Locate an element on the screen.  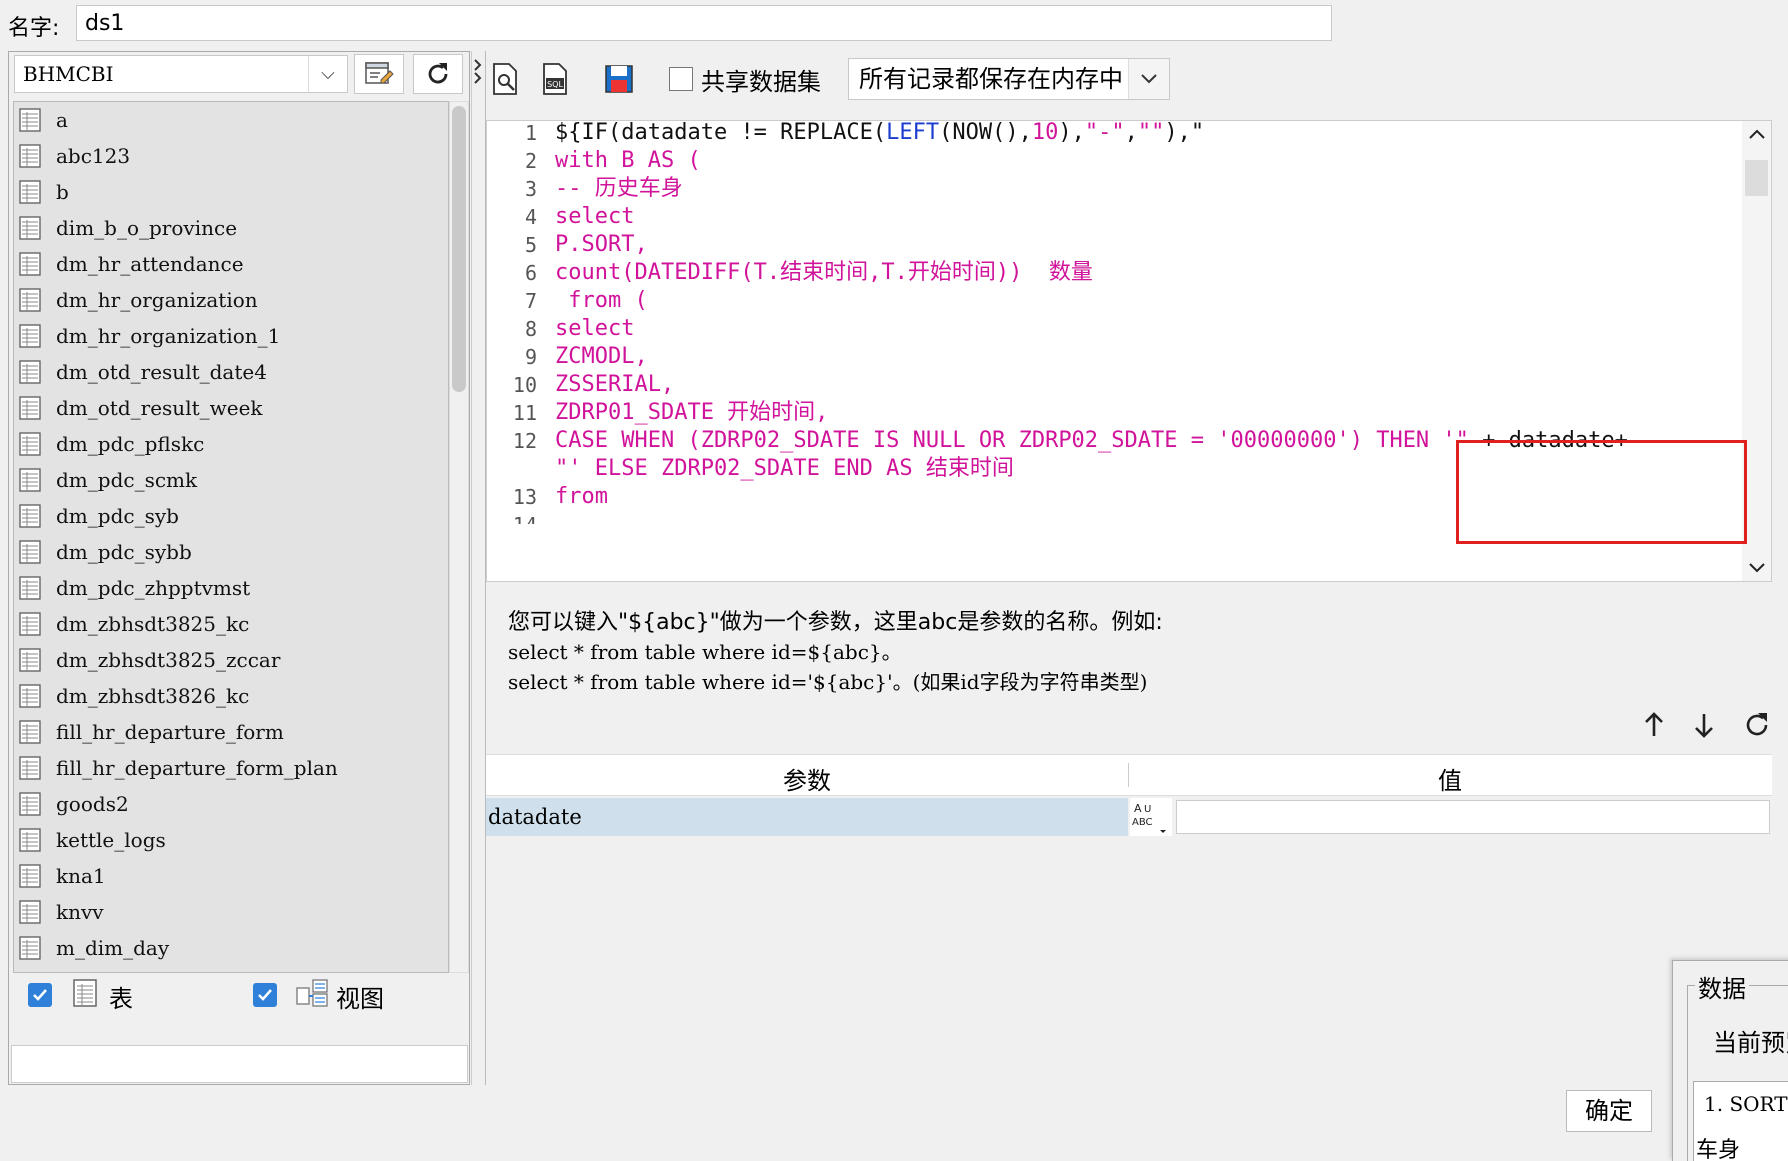
table-list-item: knvv is located at coordinates (231, 912).